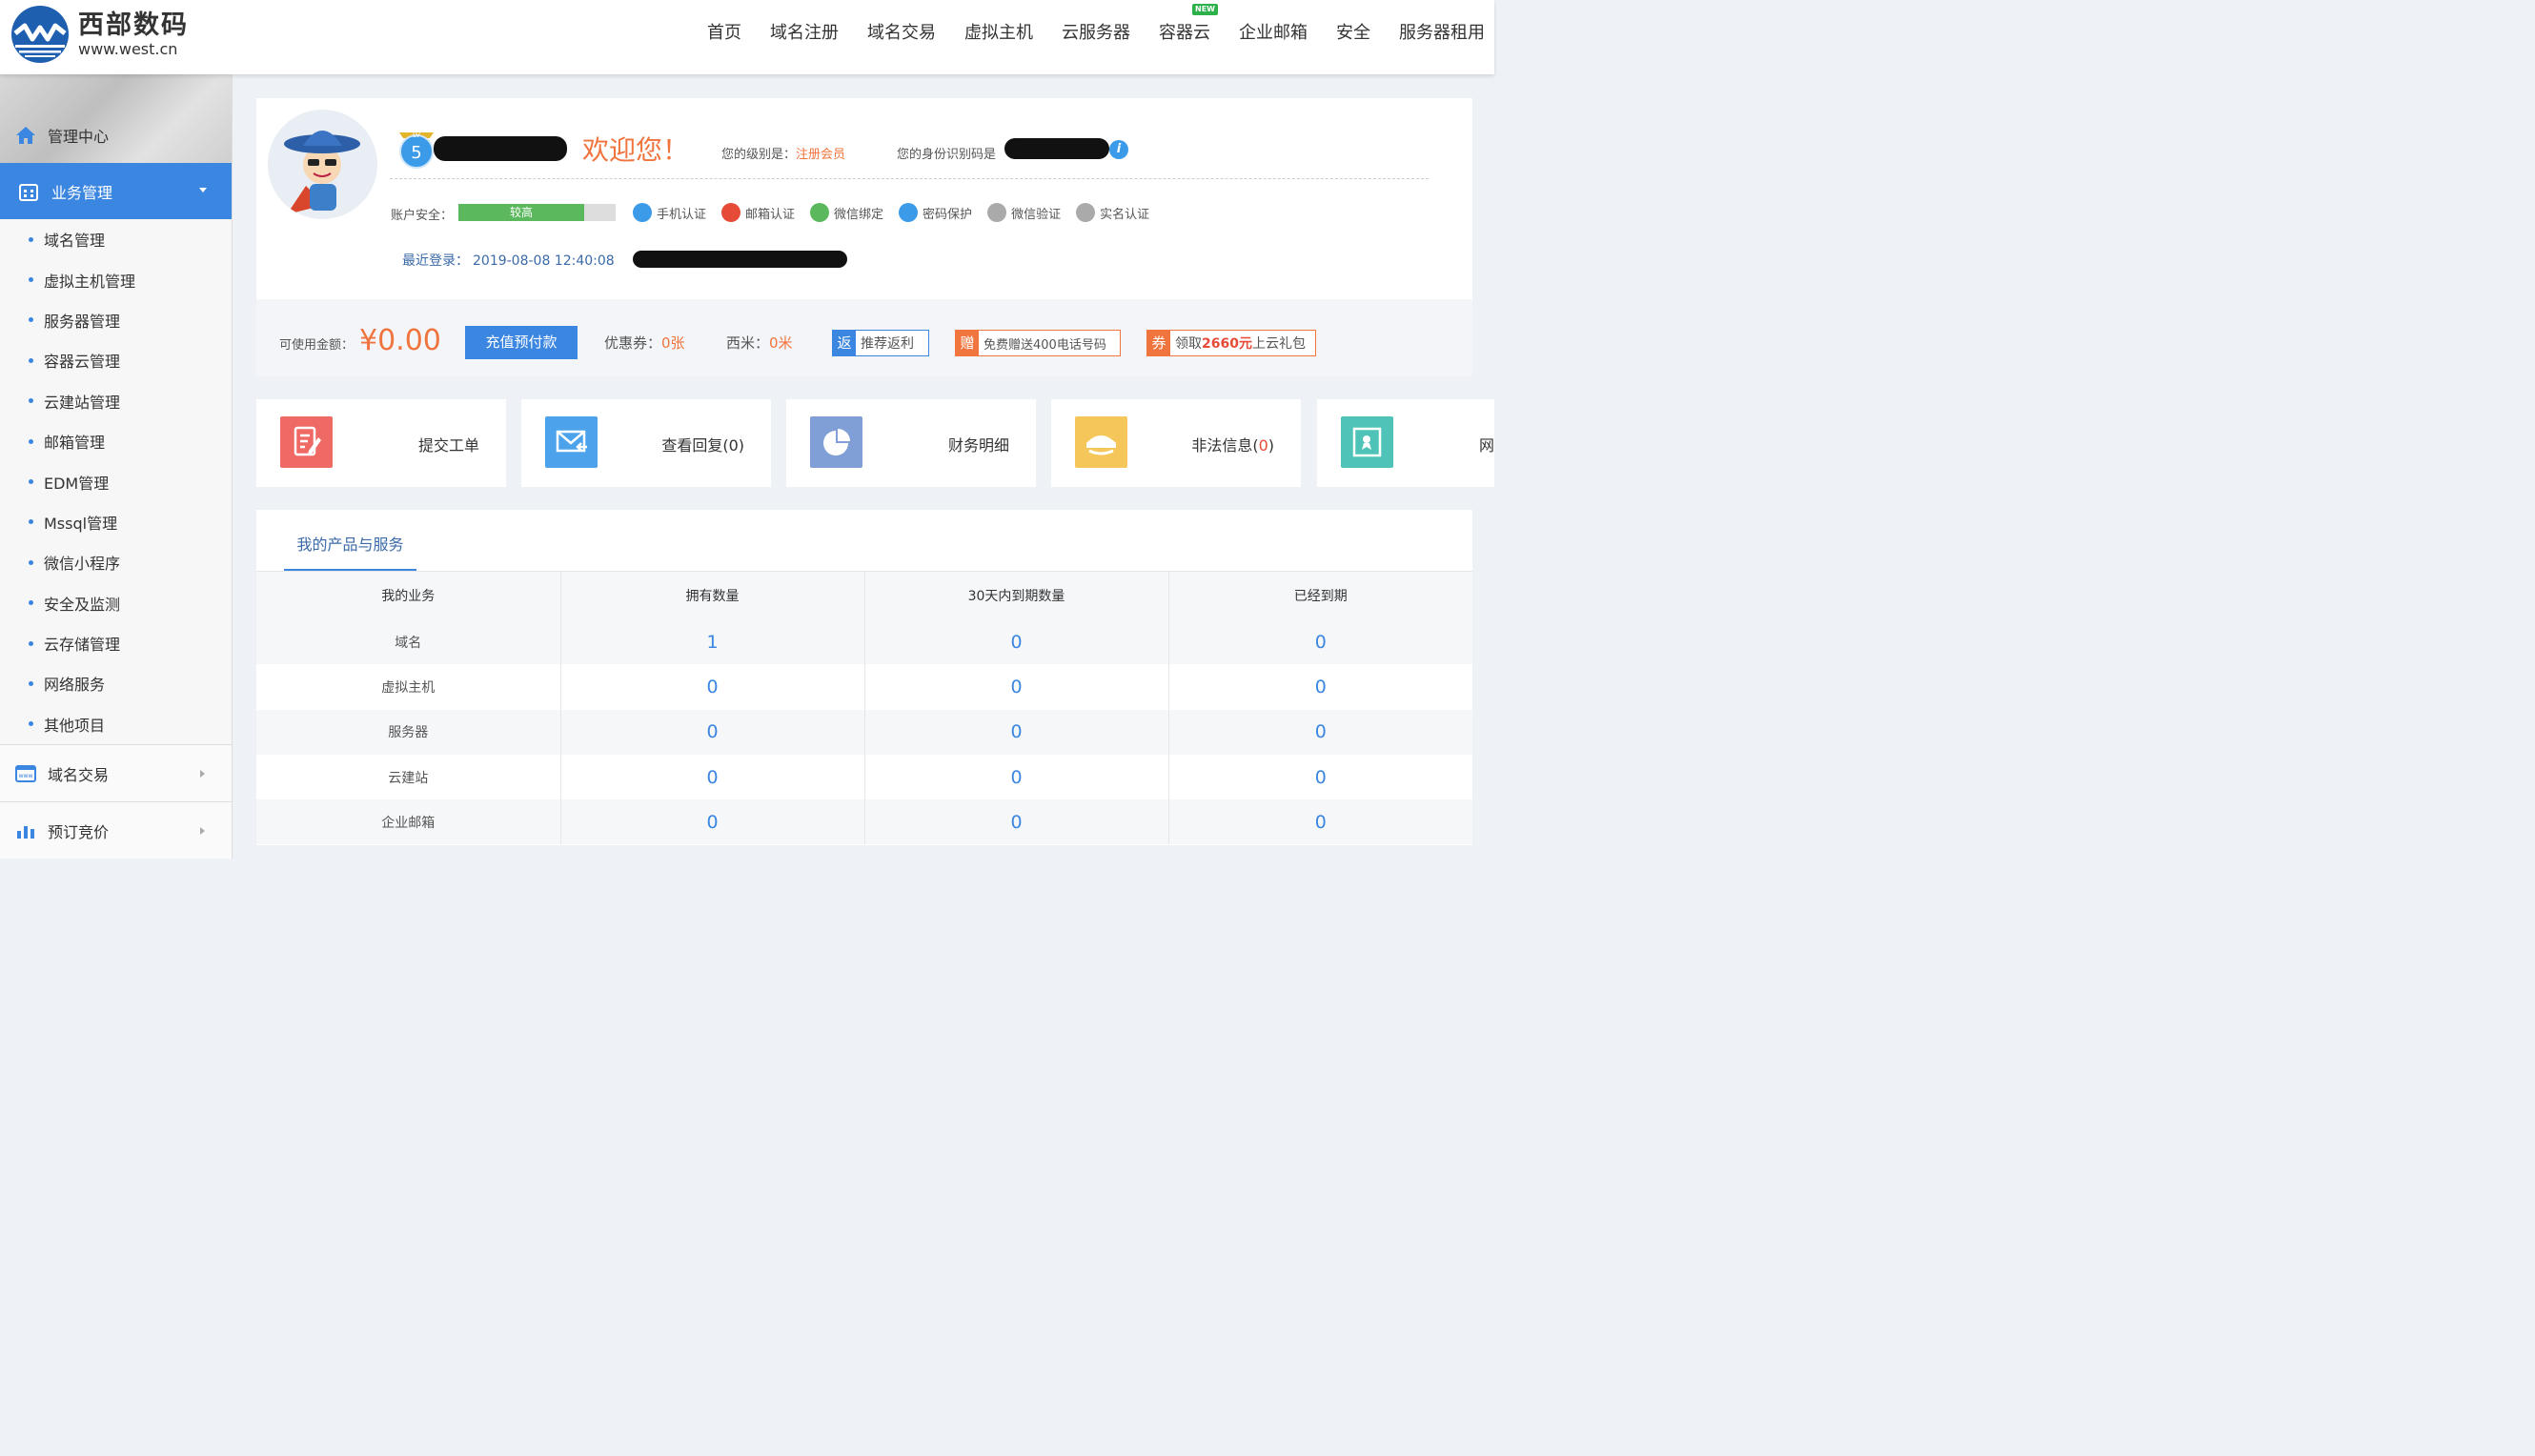  What do you see at coordinates (644, 343) in the screenshot?
I see `coupon-count: 优惠券：0张` at bounding box center [644, 343].